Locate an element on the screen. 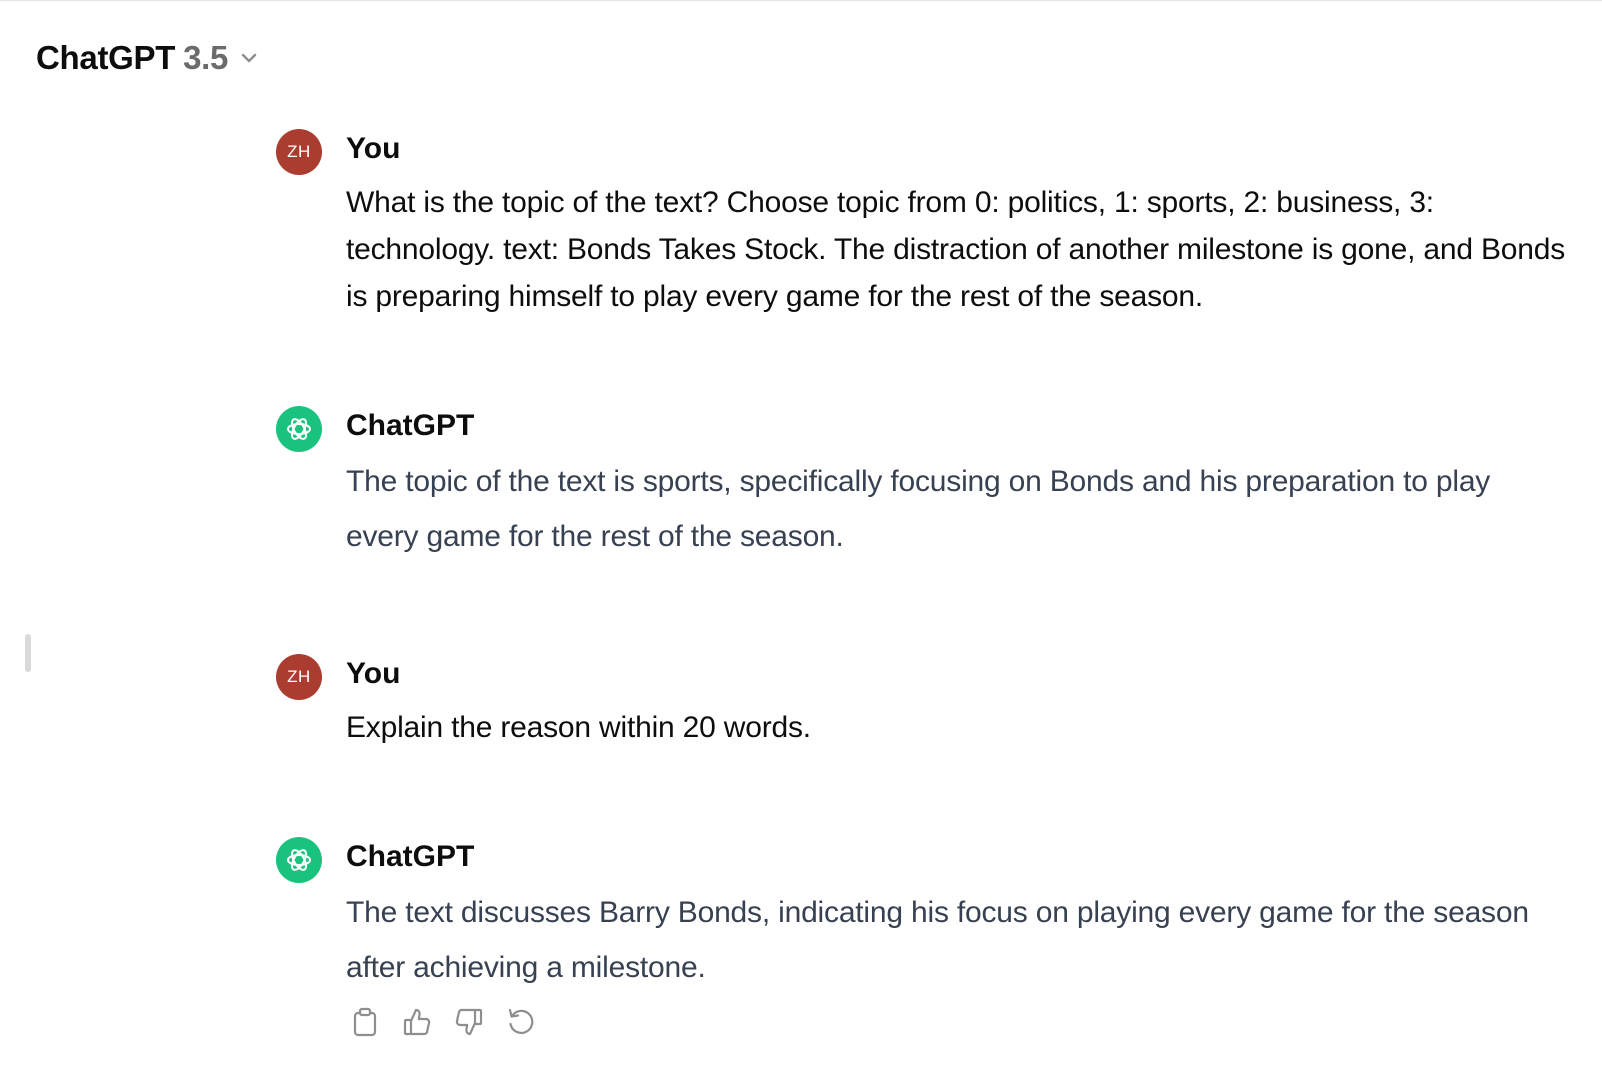 This screenshot has width=1602, height=1068. bad-response-button is located at coordinates (469, 1024).